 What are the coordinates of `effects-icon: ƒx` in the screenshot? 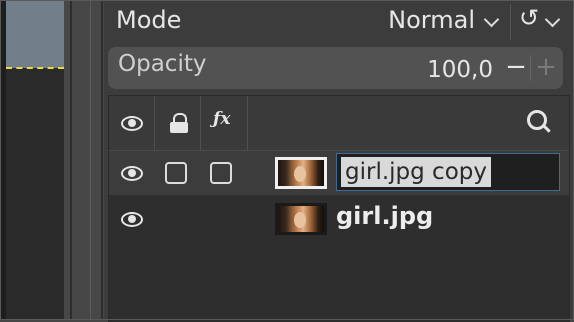 It's located at (222, 119).